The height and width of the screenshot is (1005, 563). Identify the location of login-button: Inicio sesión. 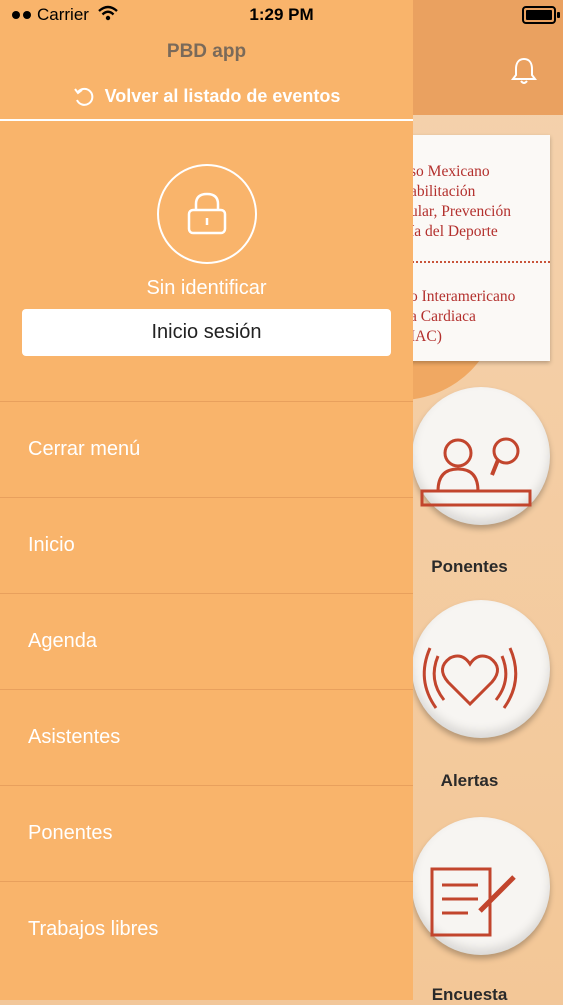
(206, 332).